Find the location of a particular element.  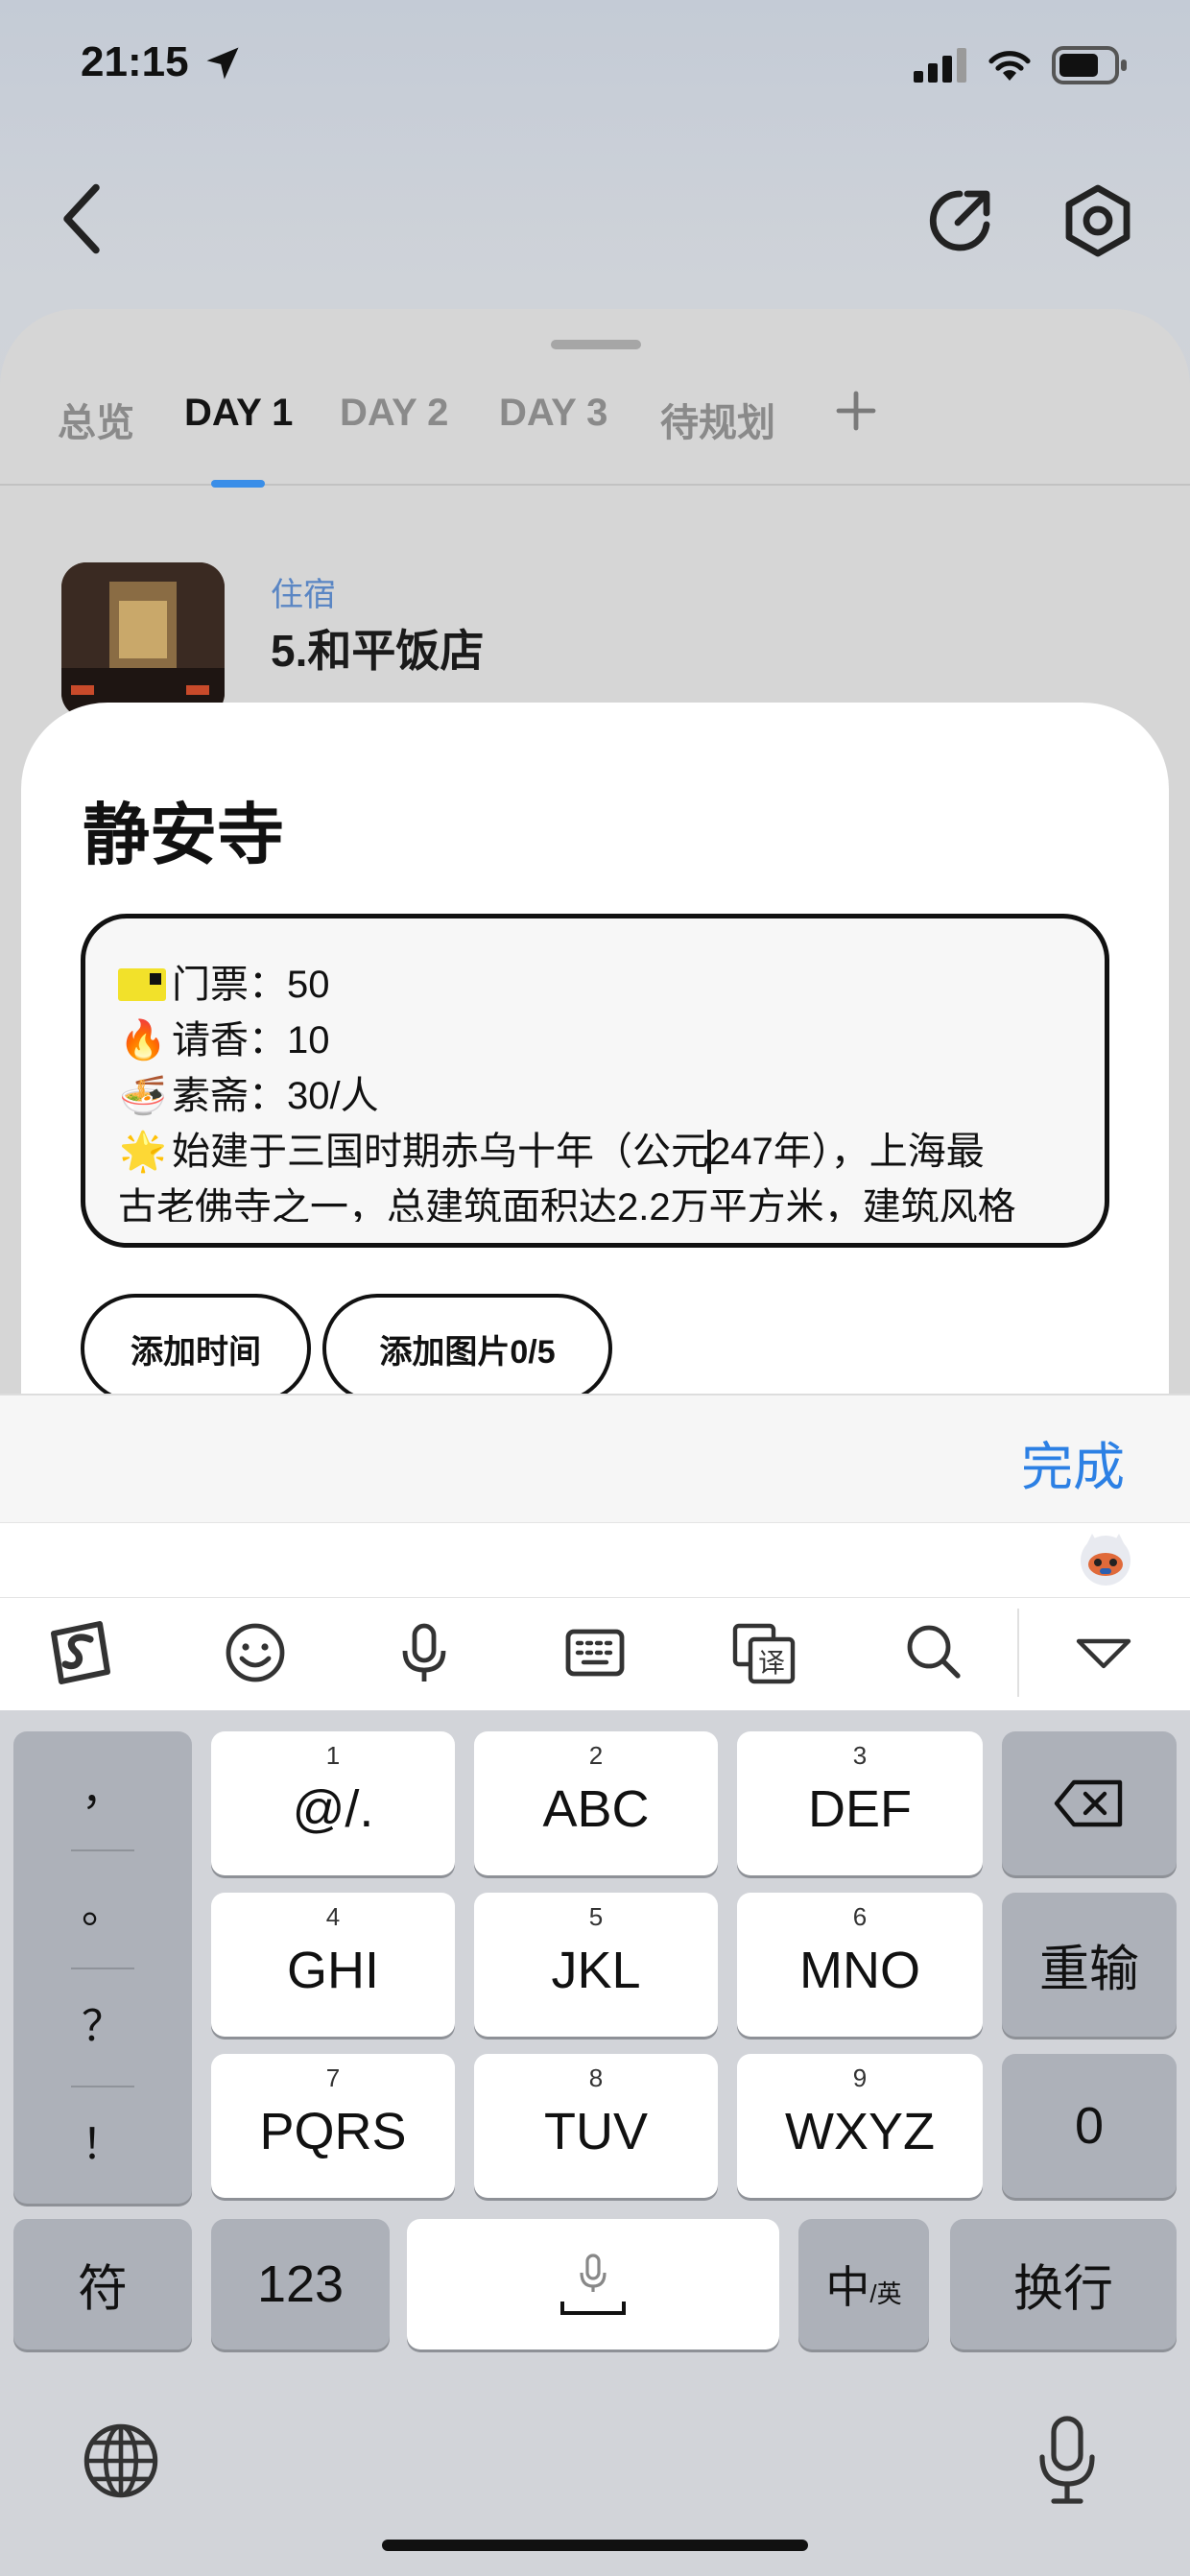

tab-divider is located at coordinates (595, 485).